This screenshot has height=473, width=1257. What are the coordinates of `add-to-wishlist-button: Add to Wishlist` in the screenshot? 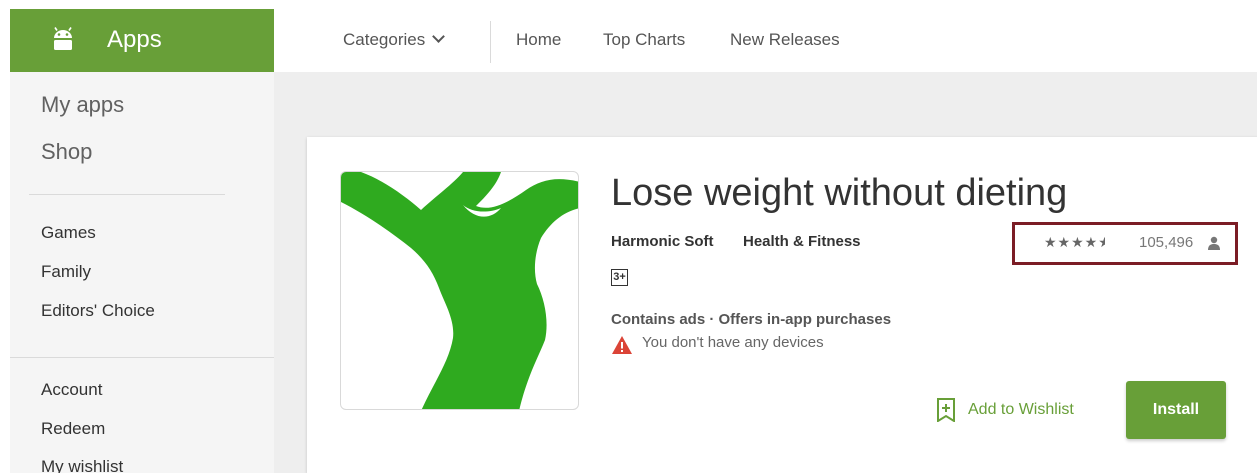 It's located at (1005, 410).